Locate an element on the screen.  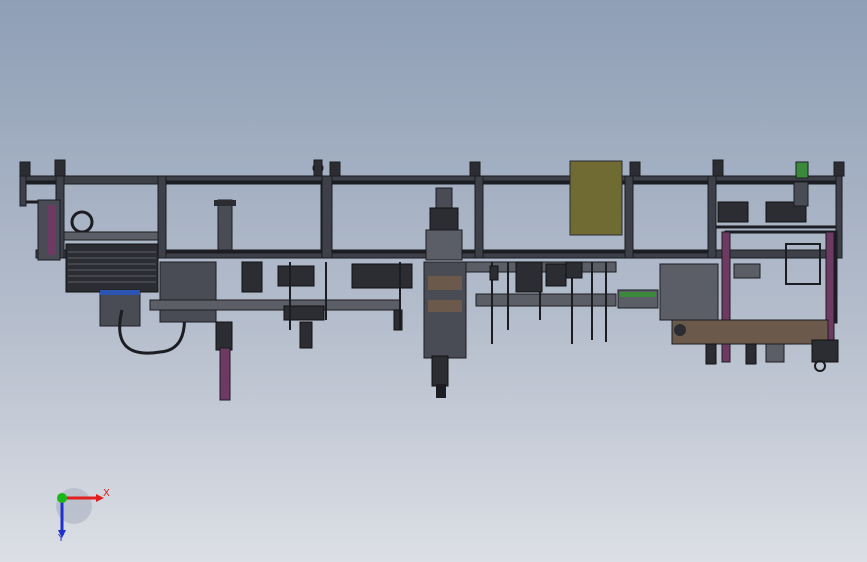
left-center-module is located at coordinates (281, 300).